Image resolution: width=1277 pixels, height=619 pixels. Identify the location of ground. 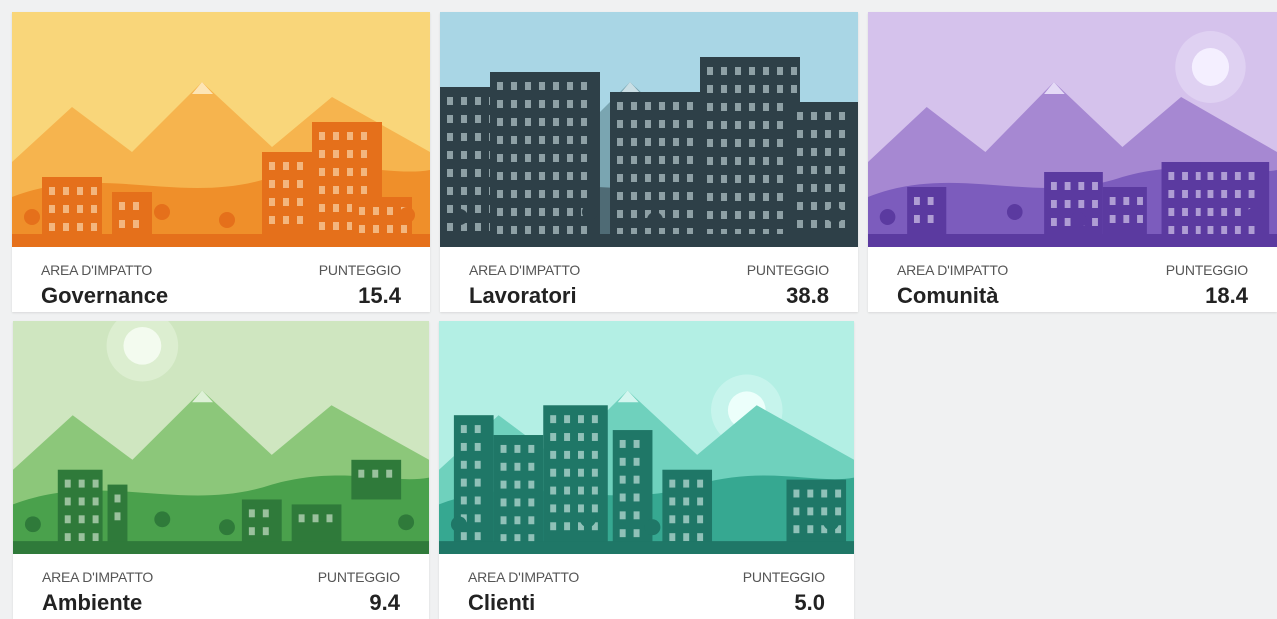
(1072, 240).